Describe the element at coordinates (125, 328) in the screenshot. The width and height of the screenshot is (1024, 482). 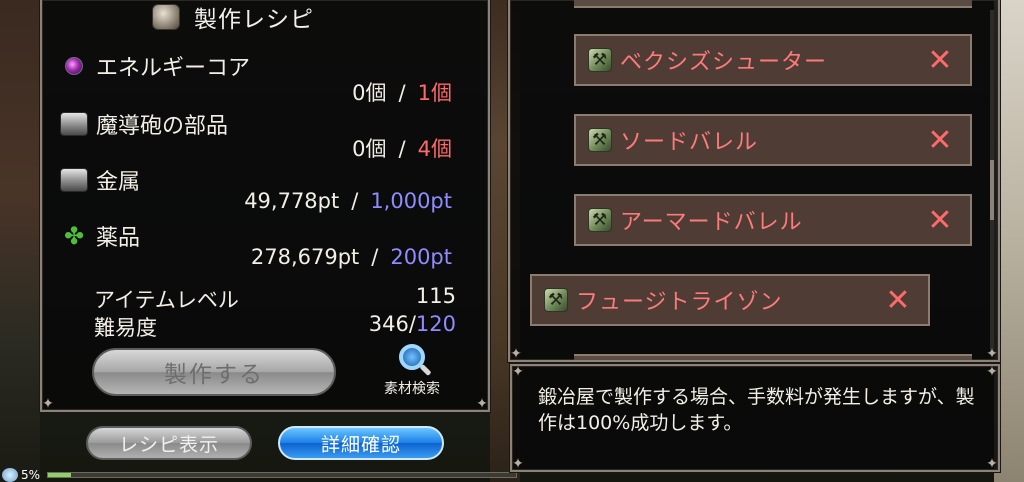
I see `difficulty-label: 難易度` at that location.